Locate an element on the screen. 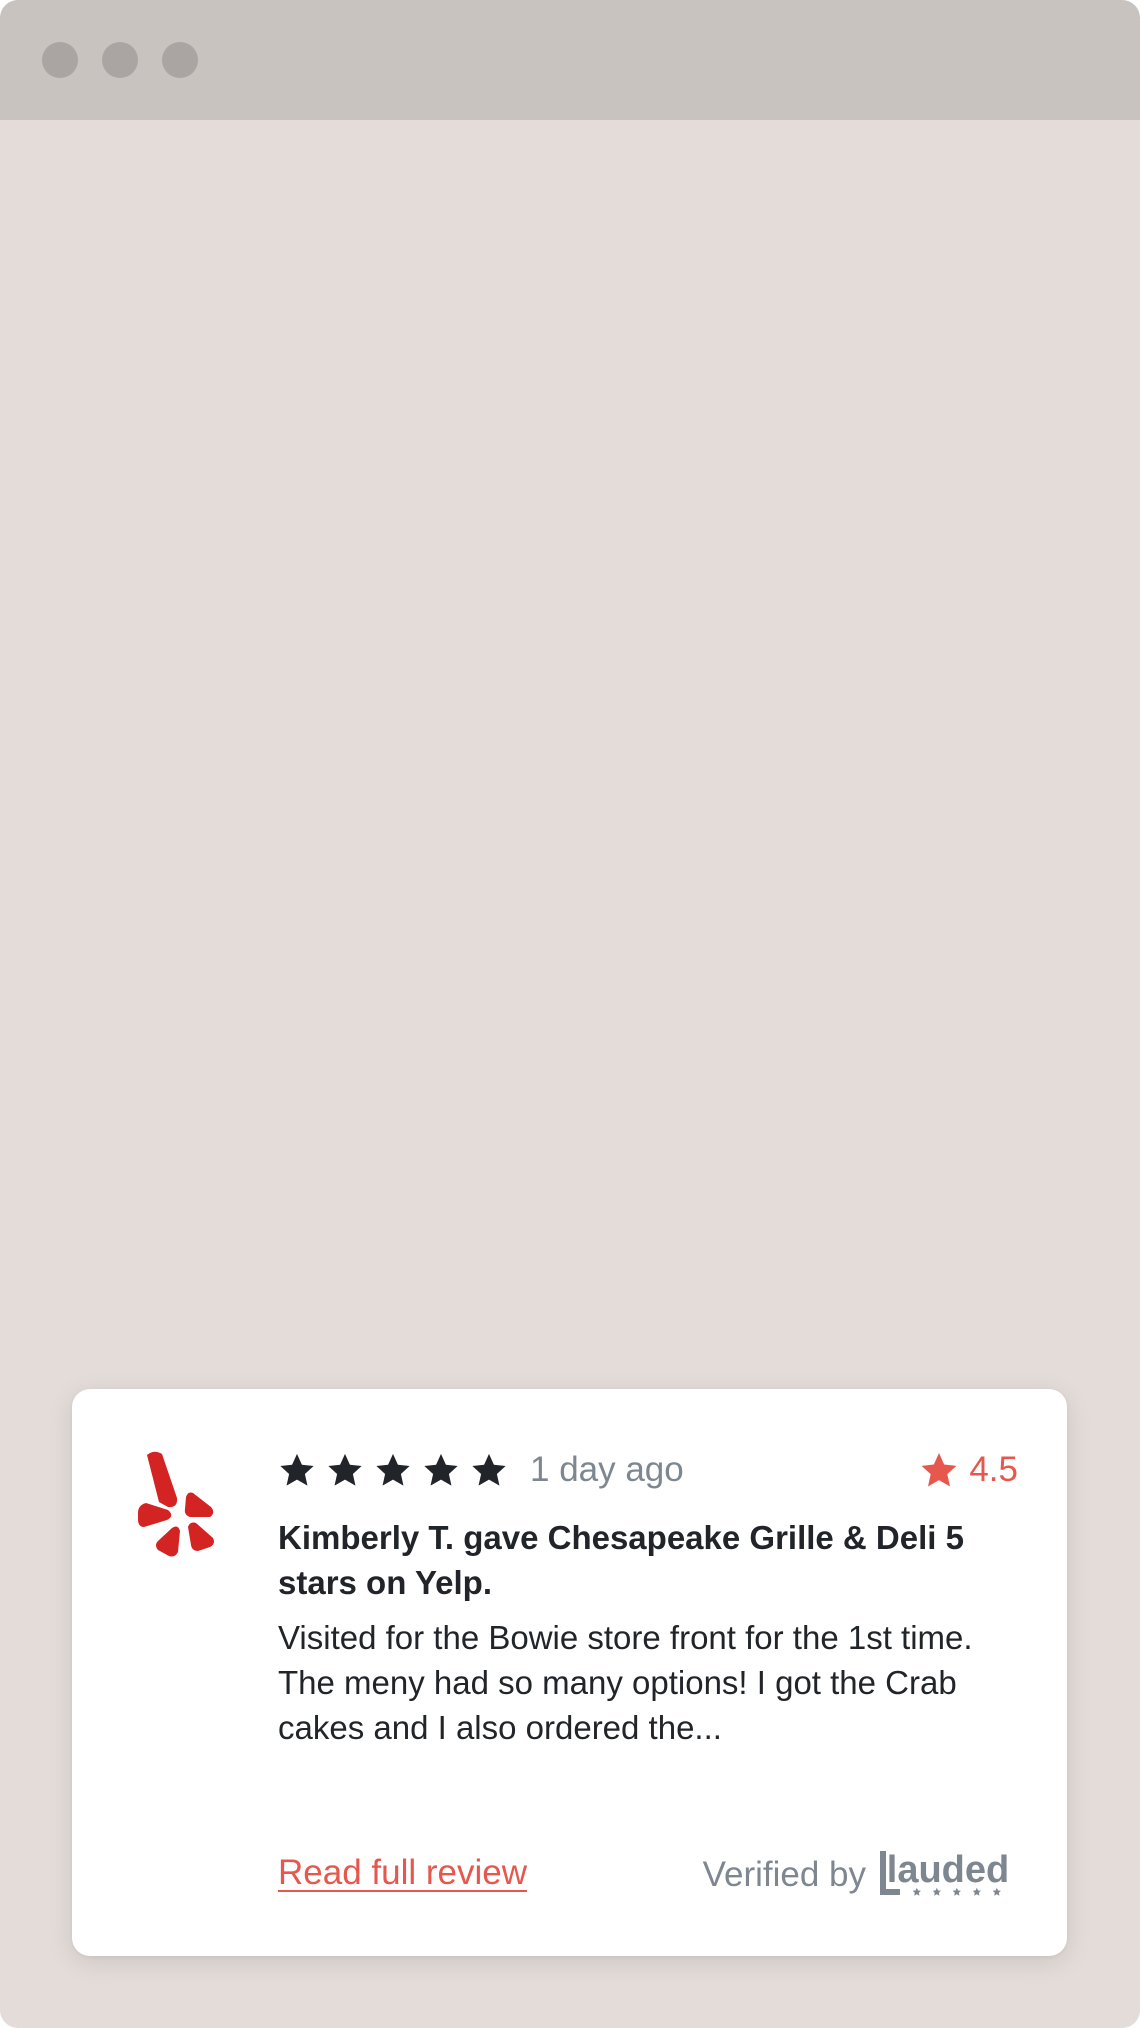 This screenshot has height=2028, width=1140. window-minimize-button is located at coordinates (120, 60).